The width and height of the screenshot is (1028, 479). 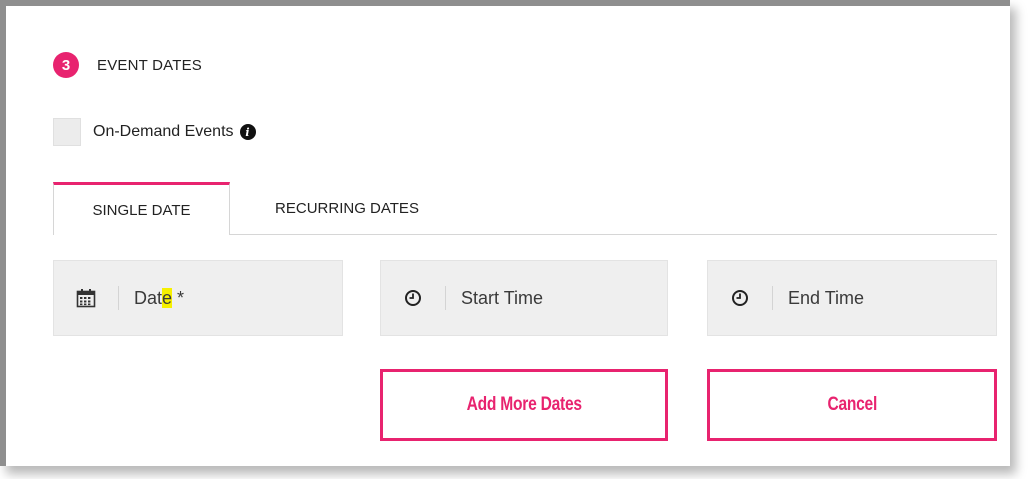 What do you see at coordinates (525, 208) in the screenshot?
I see `date-type-tabs: SINGLE DATE RECURRING DATES` at bounding box center [525, 208].